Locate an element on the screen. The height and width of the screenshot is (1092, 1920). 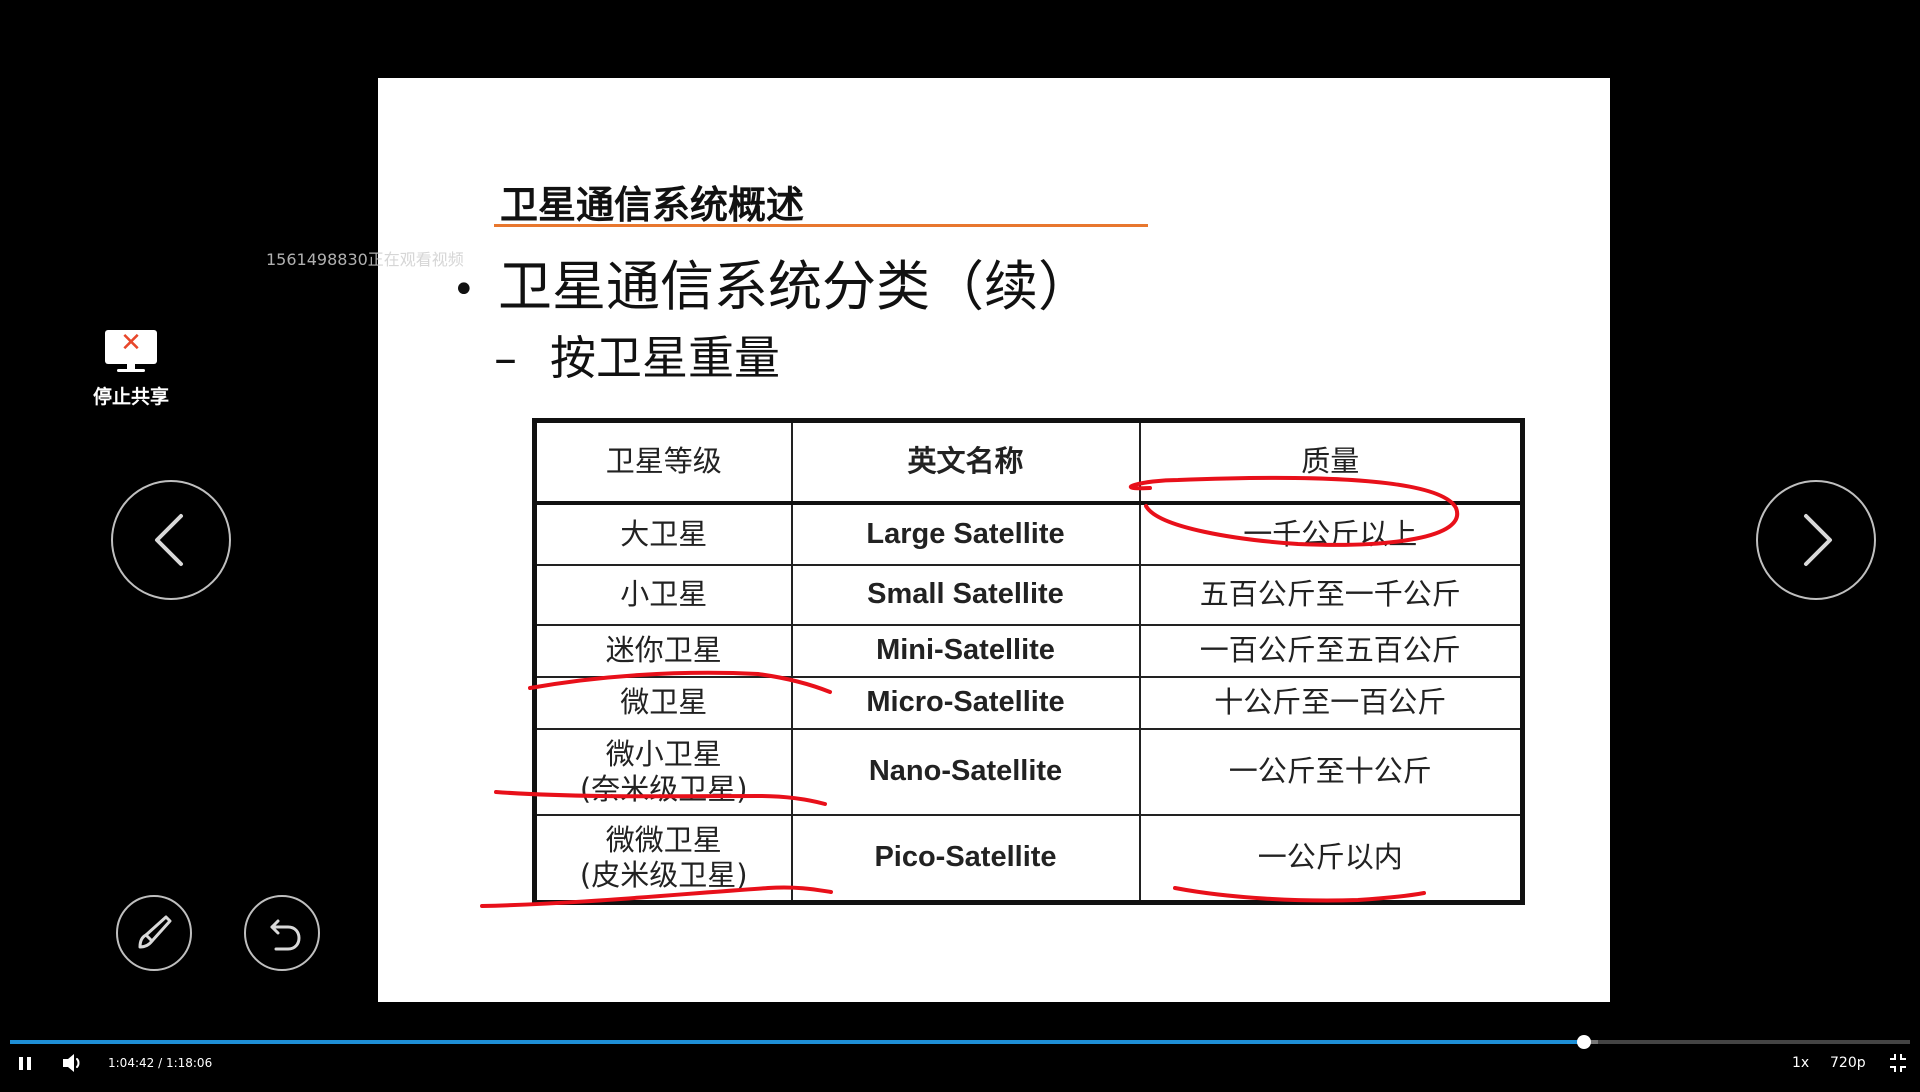
cell-level: 微小卫星 (奈米级卫星) is located at coordinates (663, 771).